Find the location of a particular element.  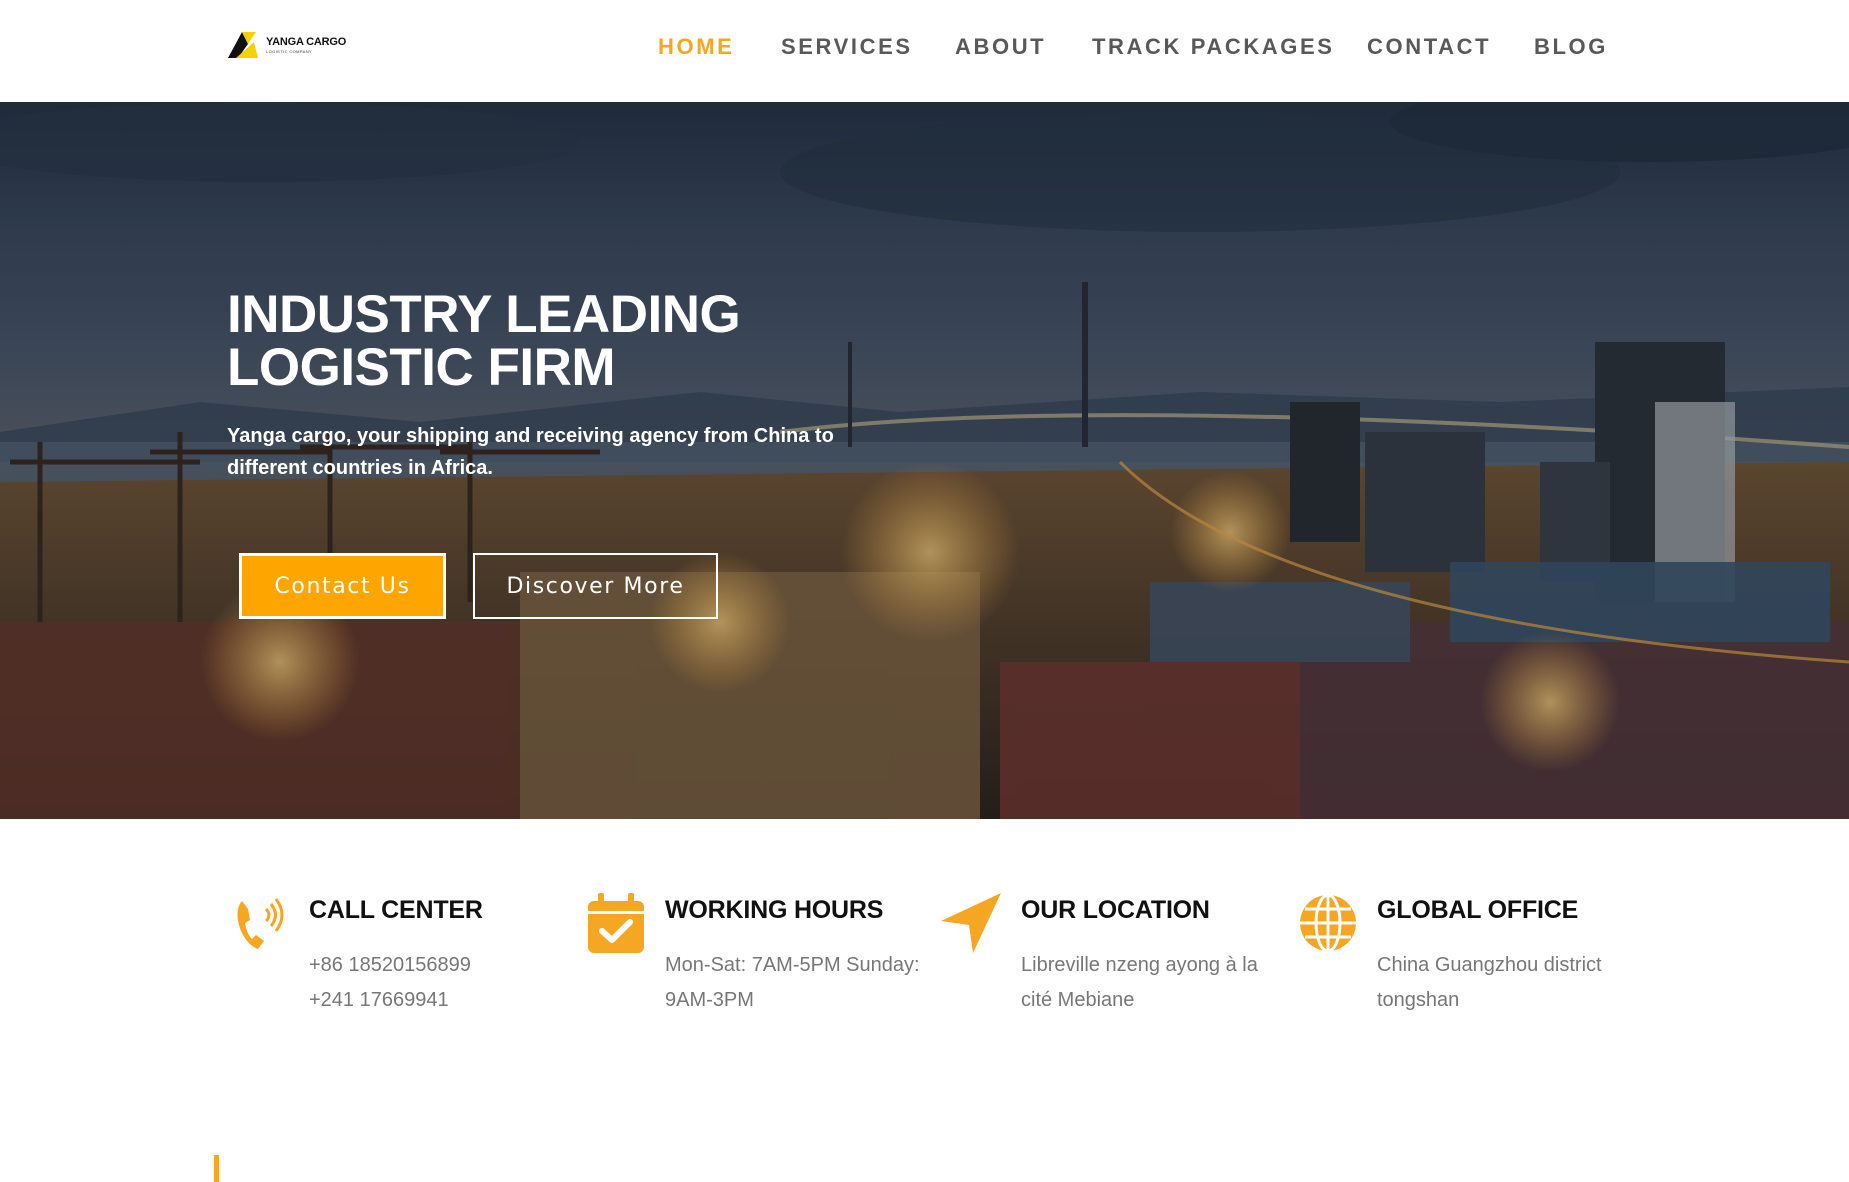

section-accent-bar is located at coordinates (216, 1168).